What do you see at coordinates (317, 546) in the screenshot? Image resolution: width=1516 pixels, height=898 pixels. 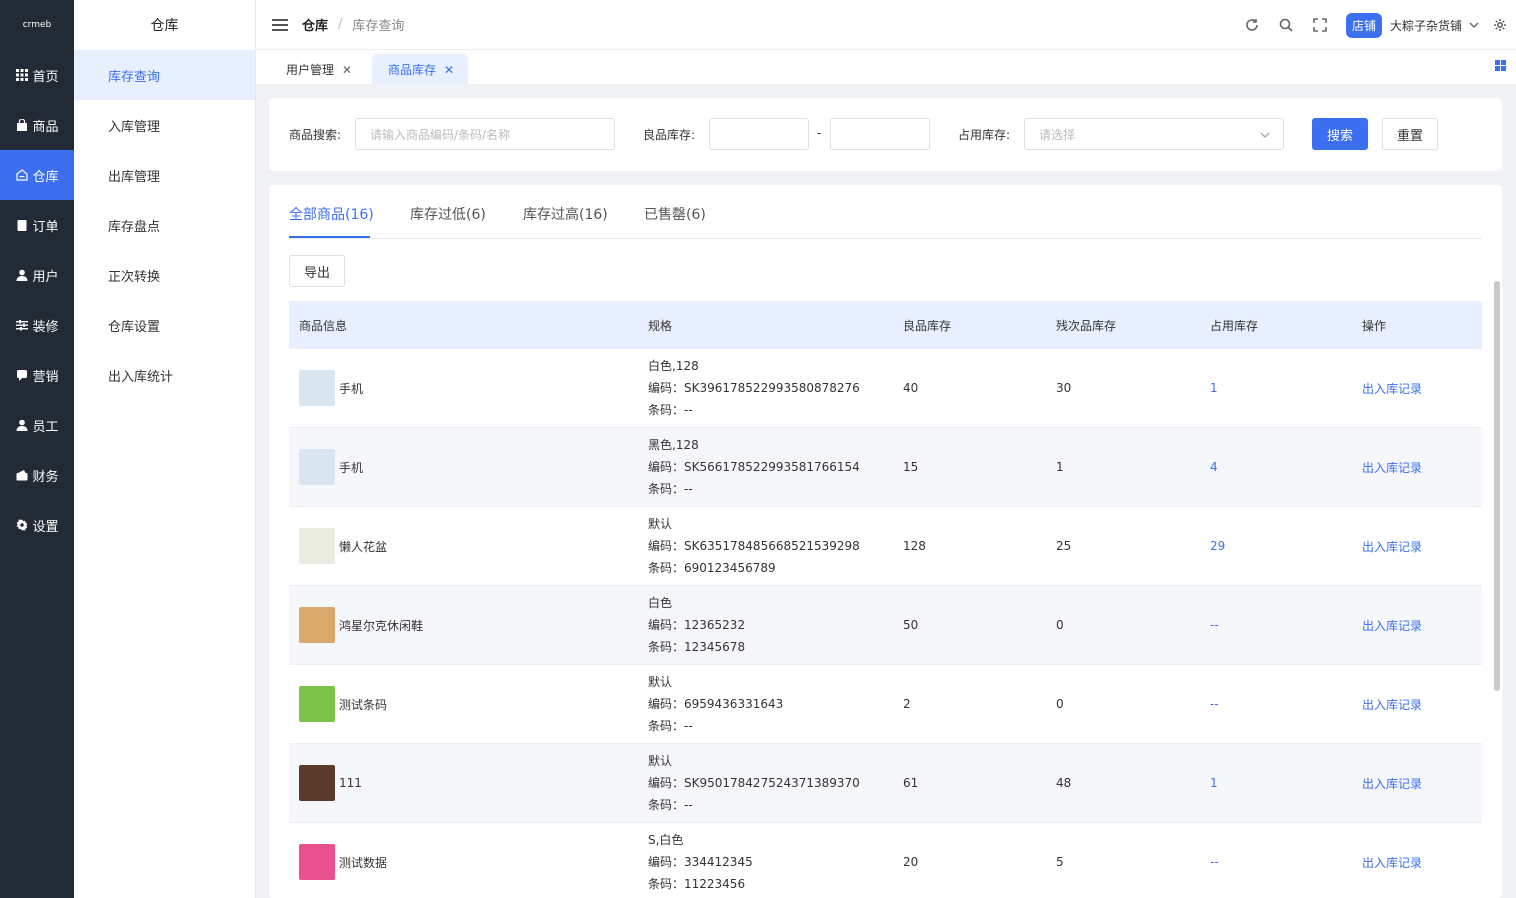 I see `product-thumbnail` at bounding box center [317, 546].